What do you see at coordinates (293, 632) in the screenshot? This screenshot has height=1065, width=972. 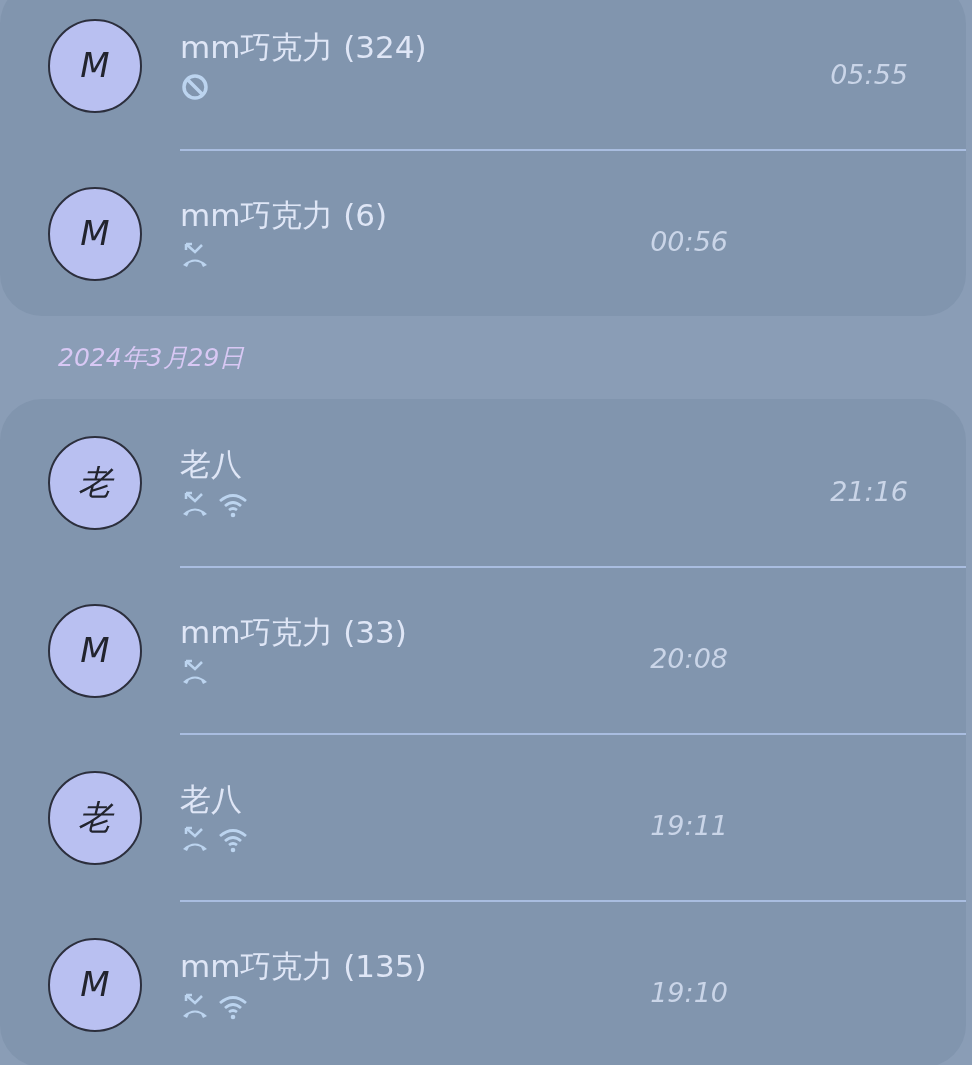 I see `contact-name: mm巧克力 (33)` at bounding box center [293, 632].